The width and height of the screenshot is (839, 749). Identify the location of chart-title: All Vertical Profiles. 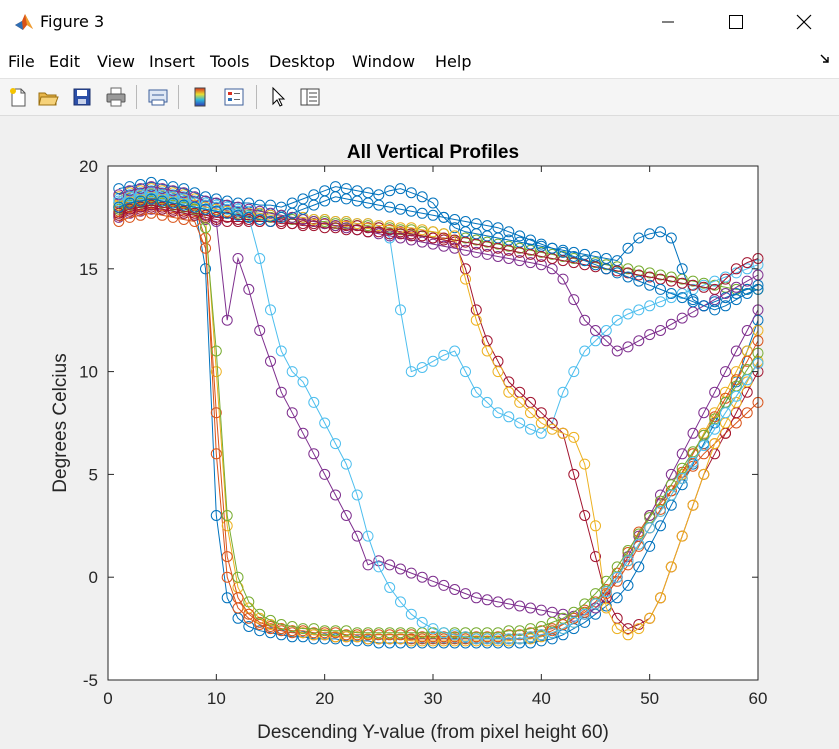
(433, 152).